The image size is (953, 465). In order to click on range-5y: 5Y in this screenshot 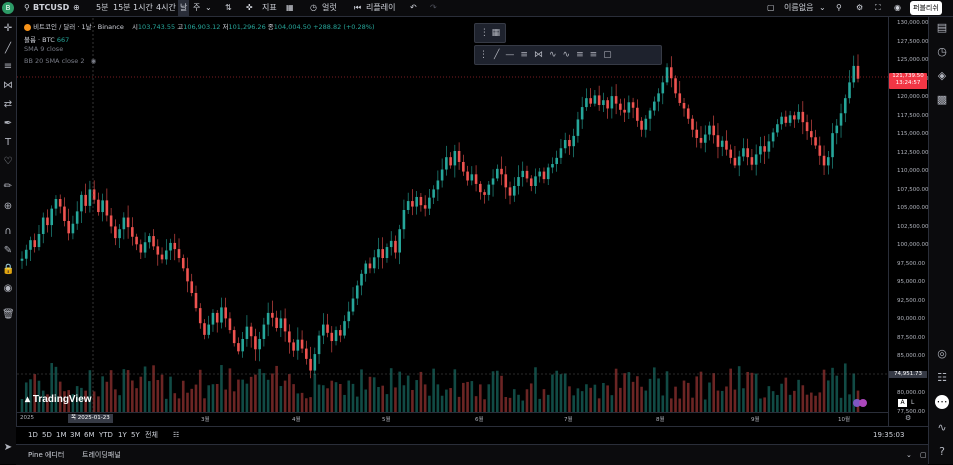, I will do `click(135, 435)`.